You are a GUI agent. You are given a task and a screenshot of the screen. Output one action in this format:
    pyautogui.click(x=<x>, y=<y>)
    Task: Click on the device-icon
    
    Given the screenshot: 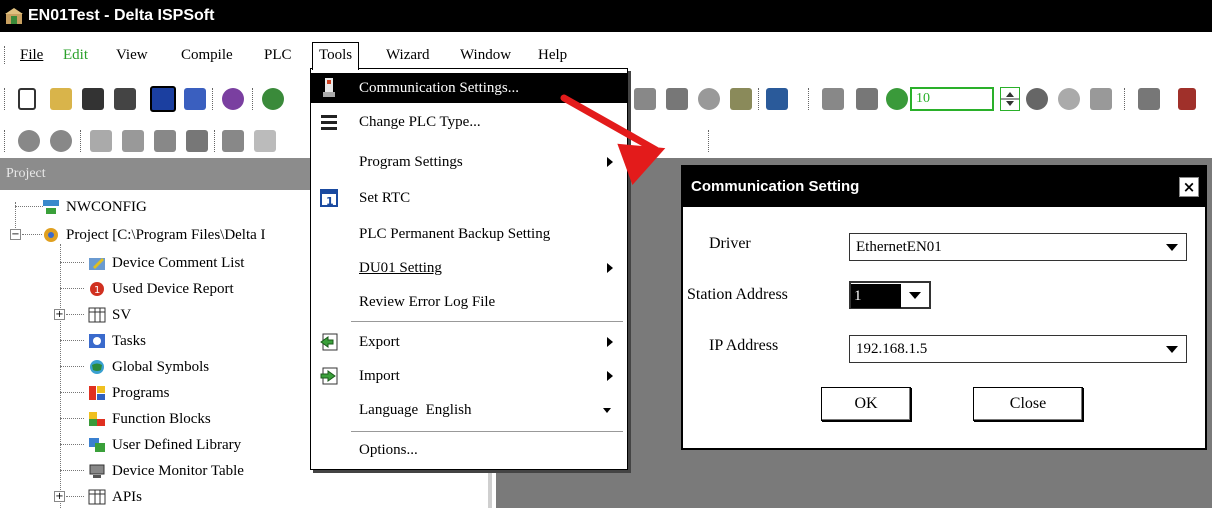 What is the action you would take?
    pyautogui.click(x=677, y=99)
    